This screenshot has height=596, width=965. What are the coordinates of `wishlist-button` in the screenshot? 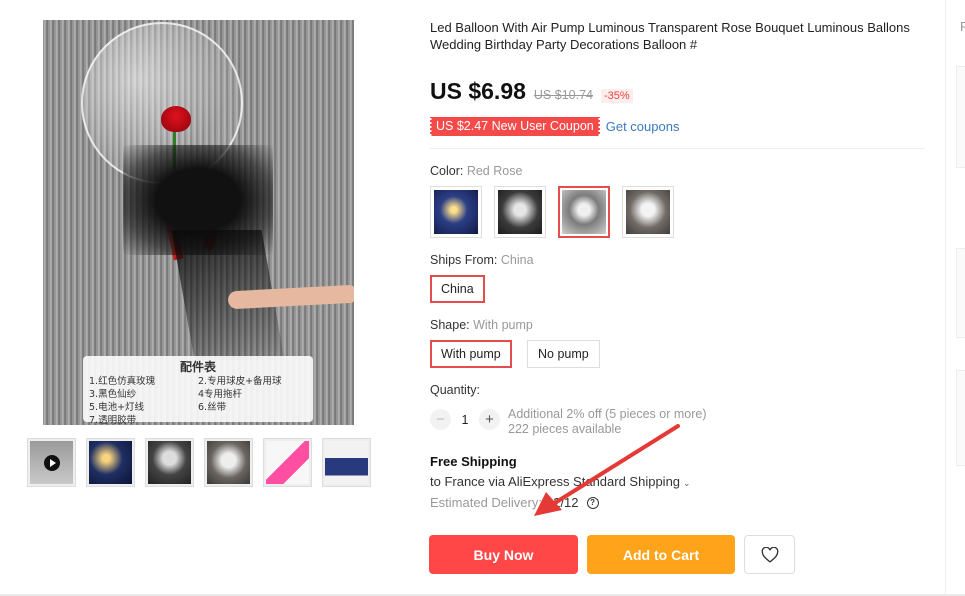 It's located at (769, 554).